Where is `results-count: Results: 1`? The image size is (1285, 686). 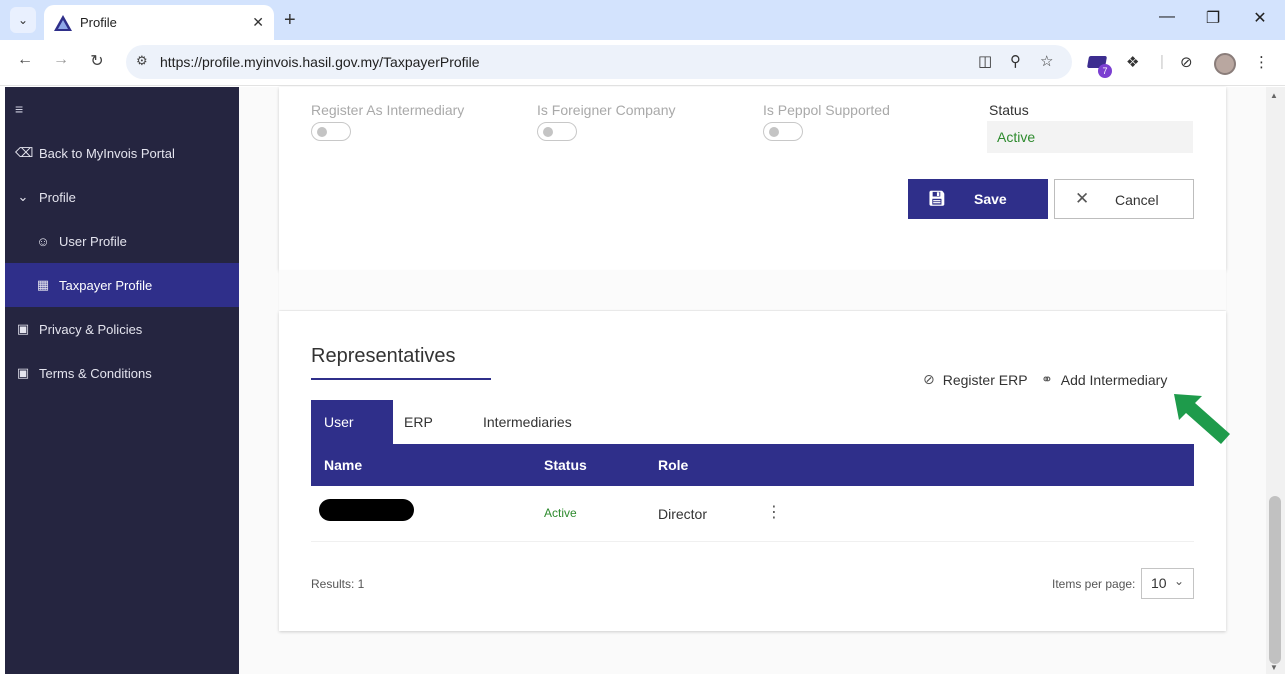 results-count: Results: 1 is located at coordinates (338, 584).